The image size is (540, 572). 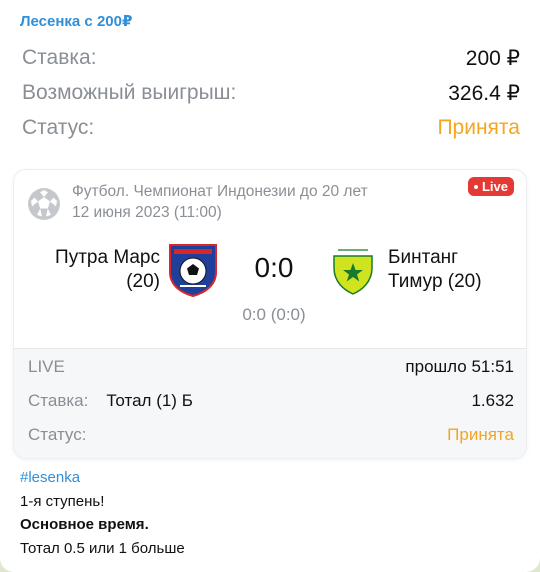 What do you see at coordinates (435, 281) in the screenshot?
I see `away-team-line2: Тимур (20)` at bounding box center [435, 281].